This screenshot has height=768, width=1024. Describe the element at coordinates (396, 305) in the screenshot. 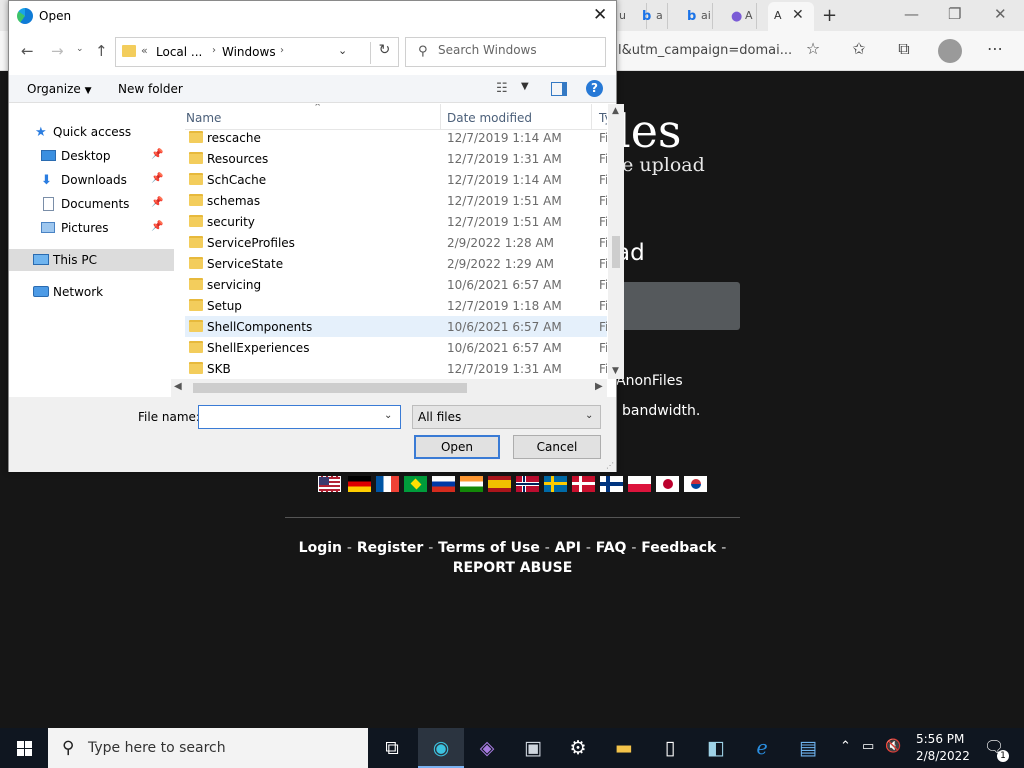

I see `file-row: Setup 12/7/2019 1:18 AM Fi` at that location.